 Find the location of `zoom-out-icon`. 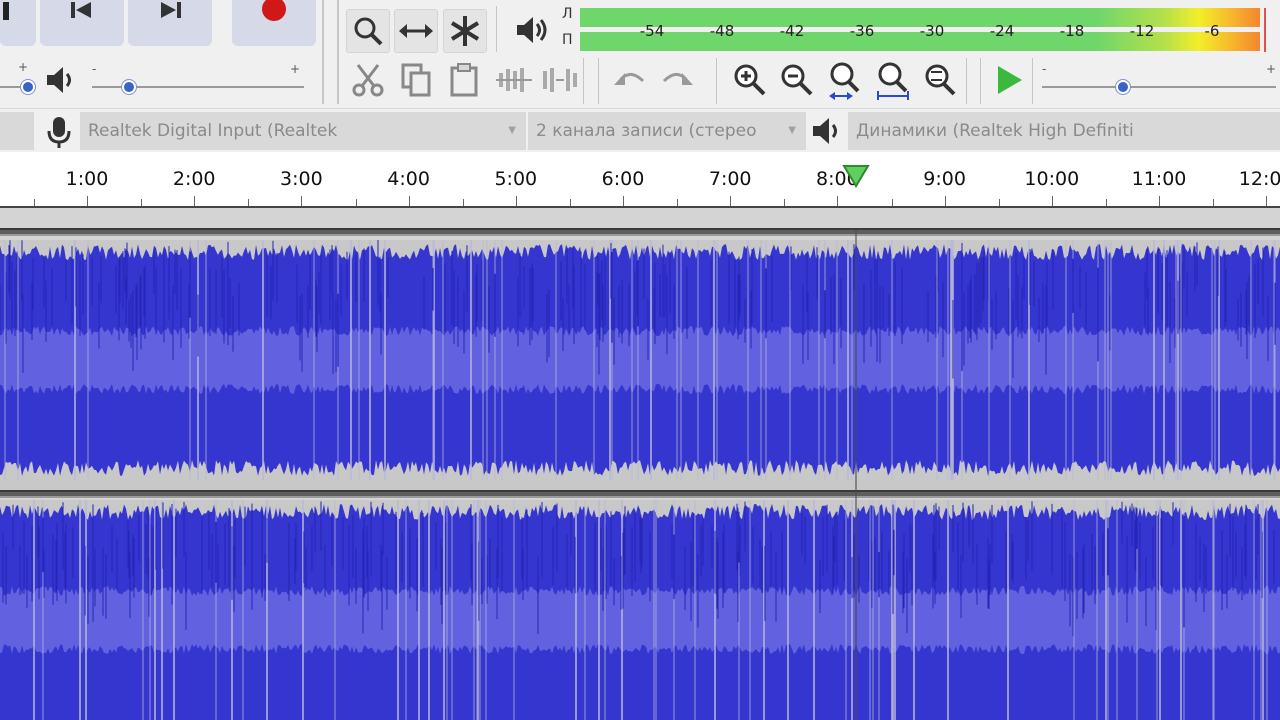

zoom-out-icon is located at coordinates (797, 80).